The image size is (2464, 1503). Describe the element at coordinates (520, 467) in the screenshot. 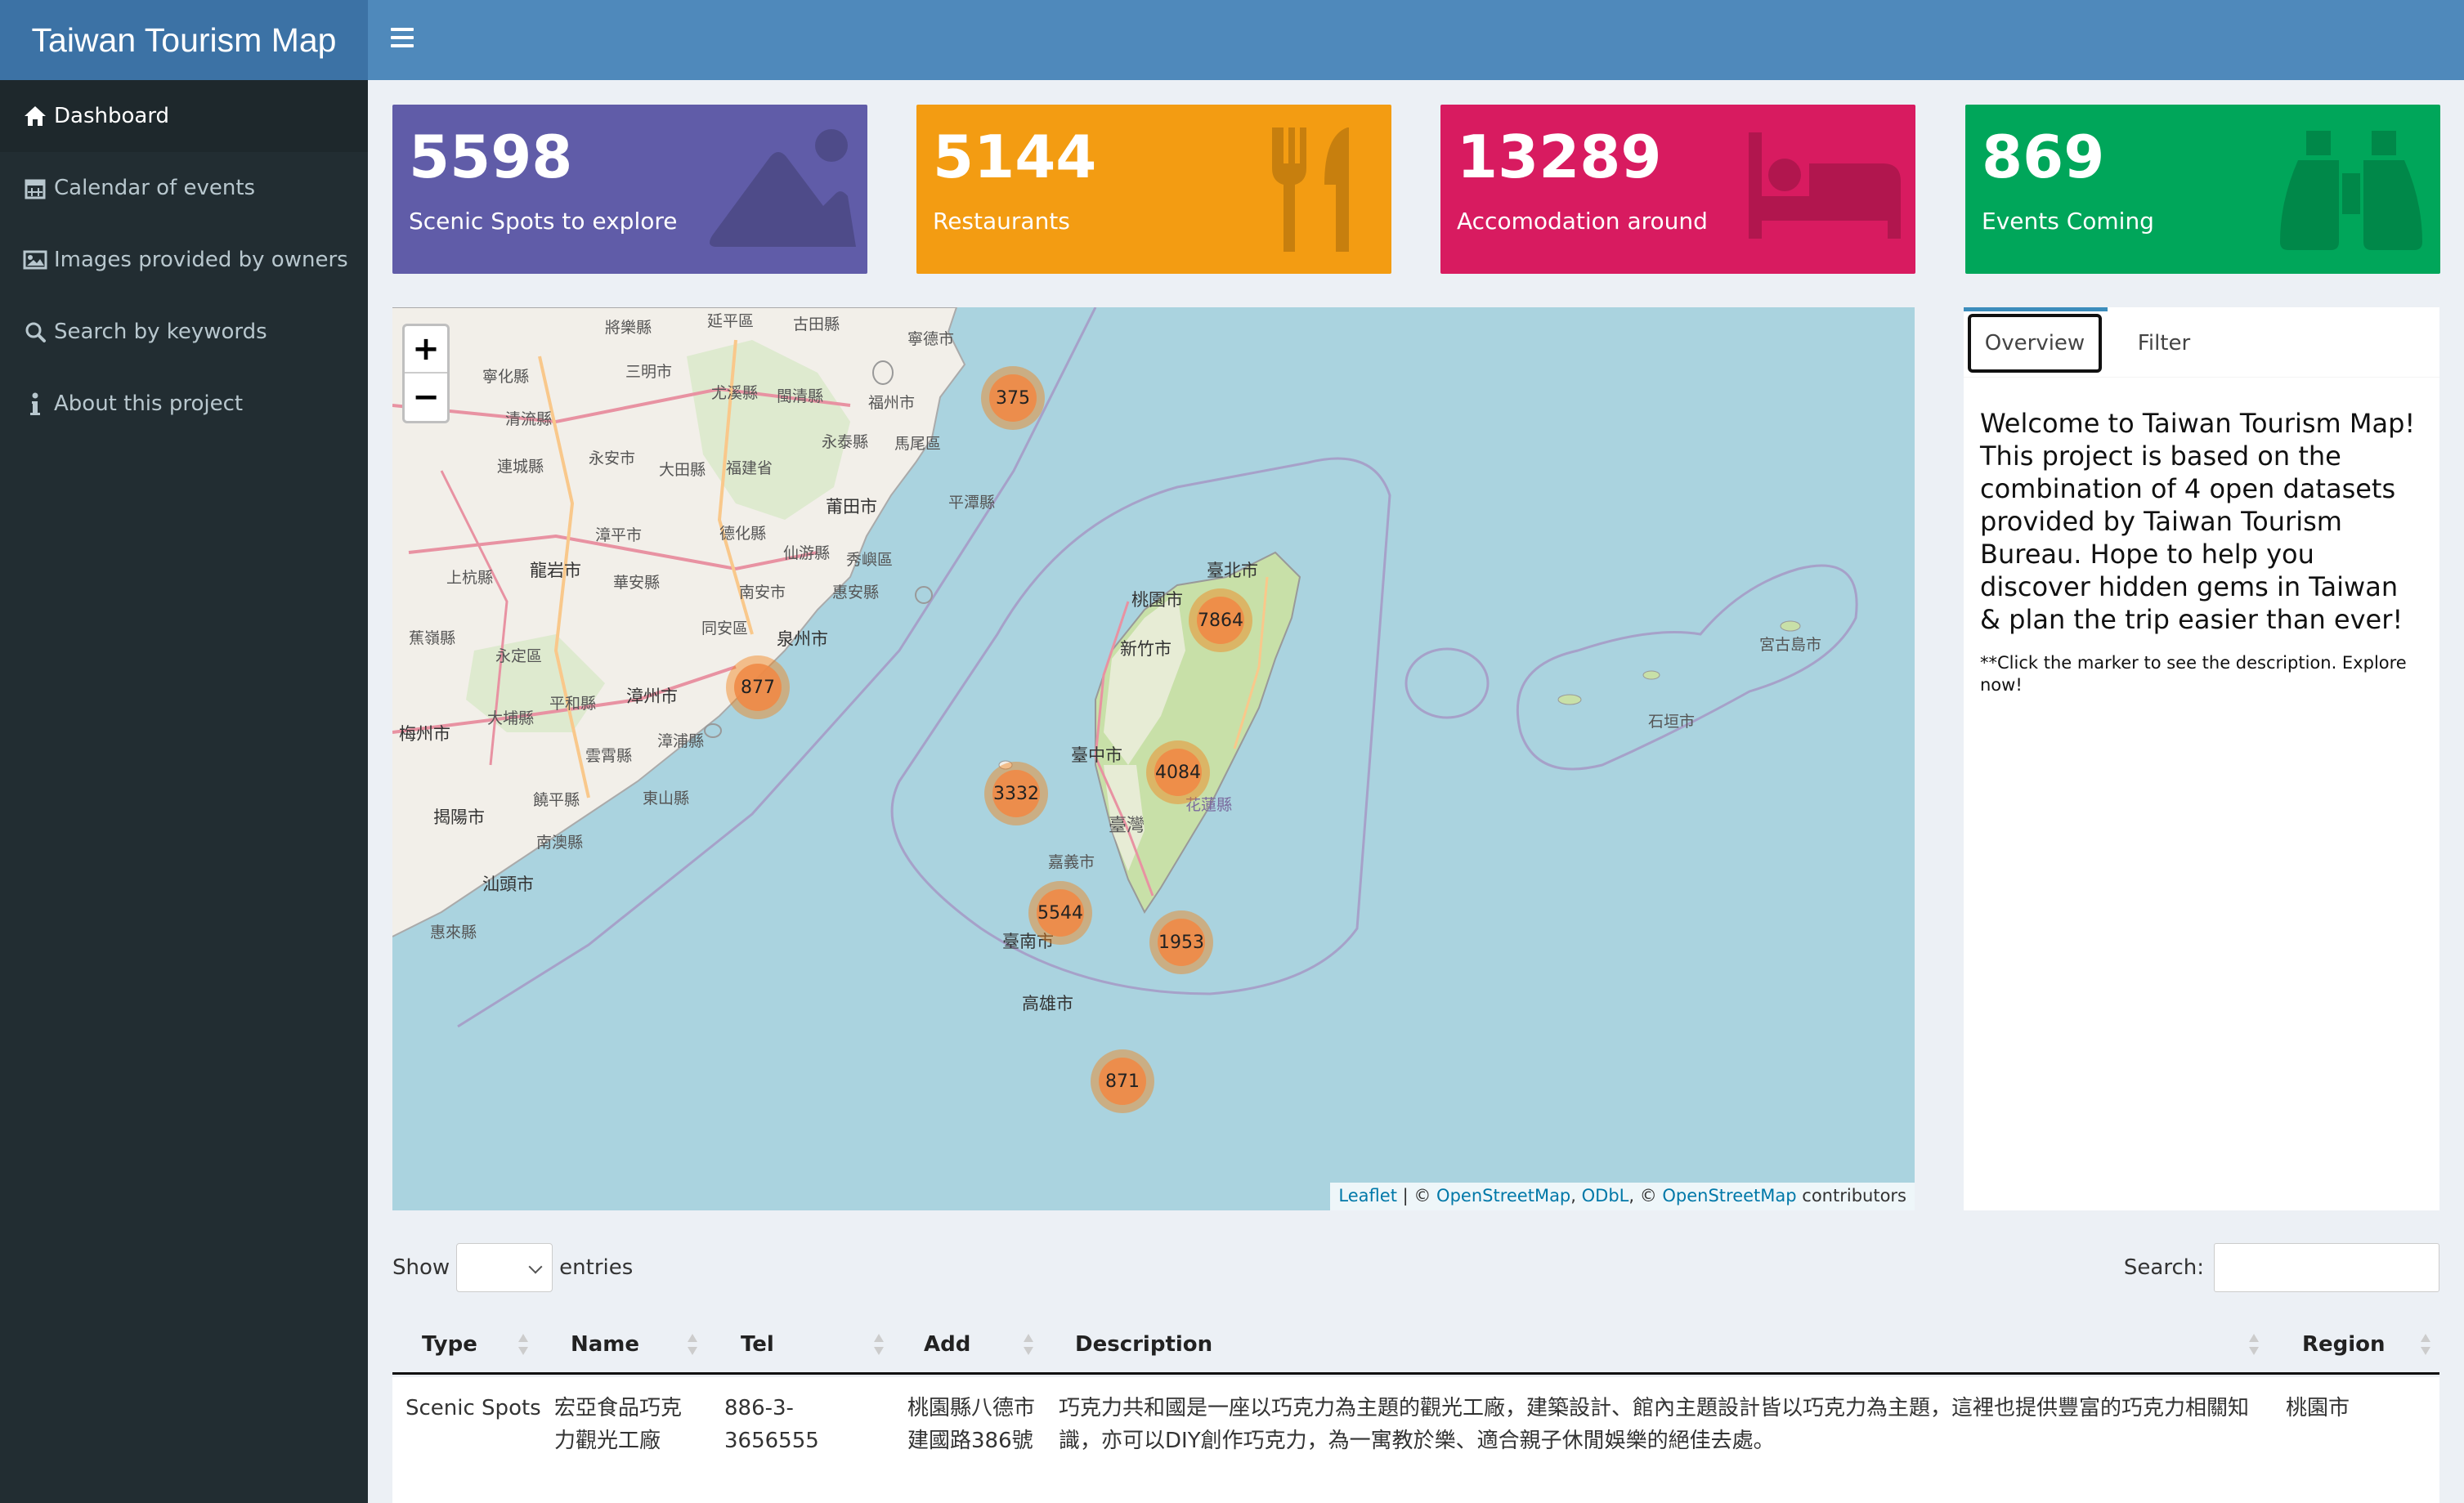

I see `map-place-label: 連城縣` at that location.